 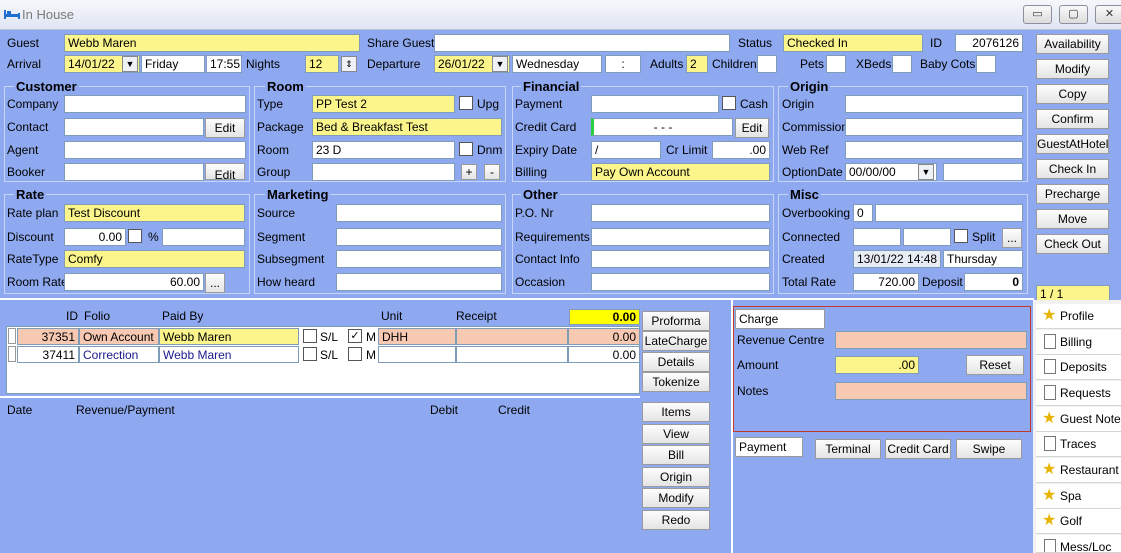 What do you see at coordinates (989, 449) in the screenshot?
I see `swipe-button: Swipe` at bounding box center [989, 449].